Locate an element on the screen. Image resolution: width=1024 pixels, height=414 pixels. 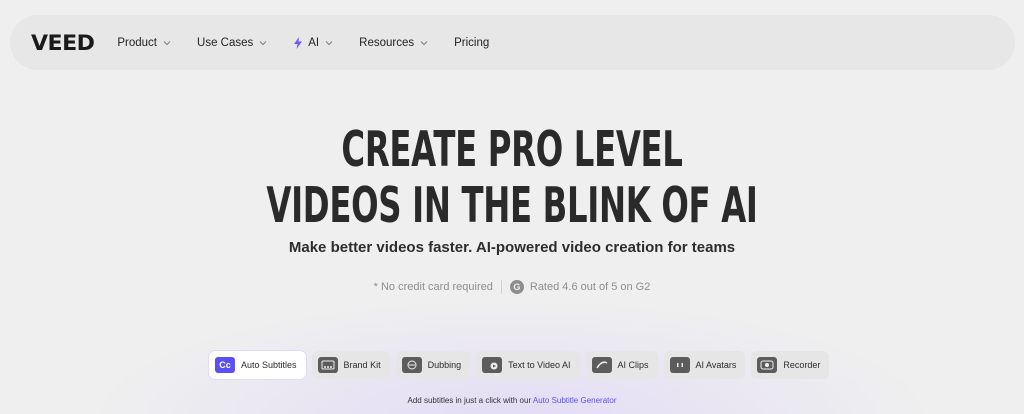
hero-title-line-1: CREATE PRO LEVEL is located at coordinates (512, 149).